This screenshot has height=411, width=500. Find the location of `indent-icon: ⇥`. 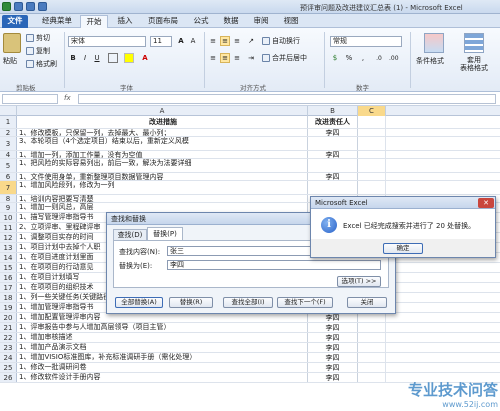

indent-icon: ⇥ is located at coordinates (251, 58).